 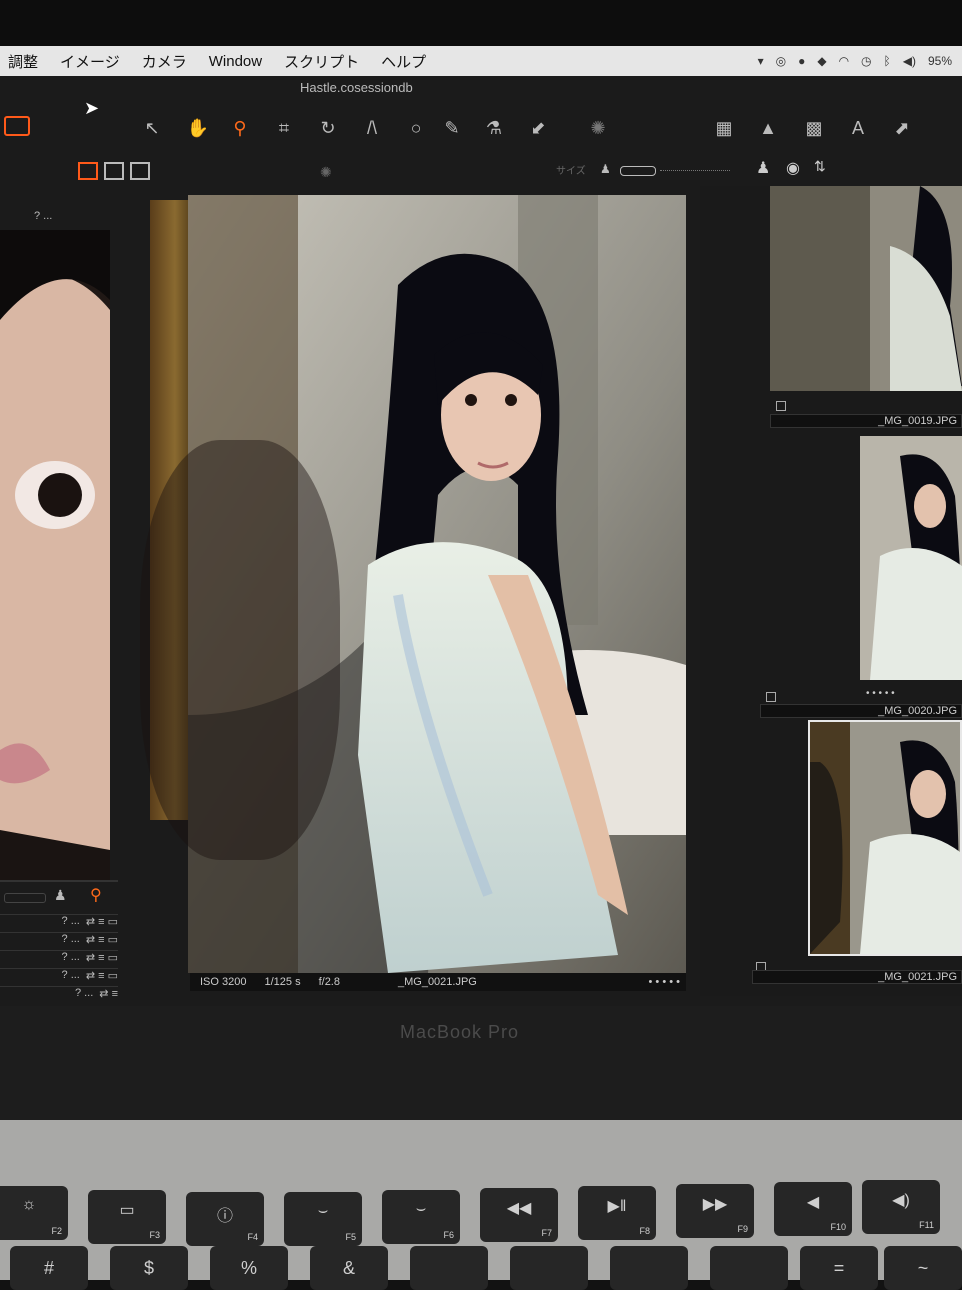 I want to click on left-person-icon: ♟, so click(x=60, y=895).